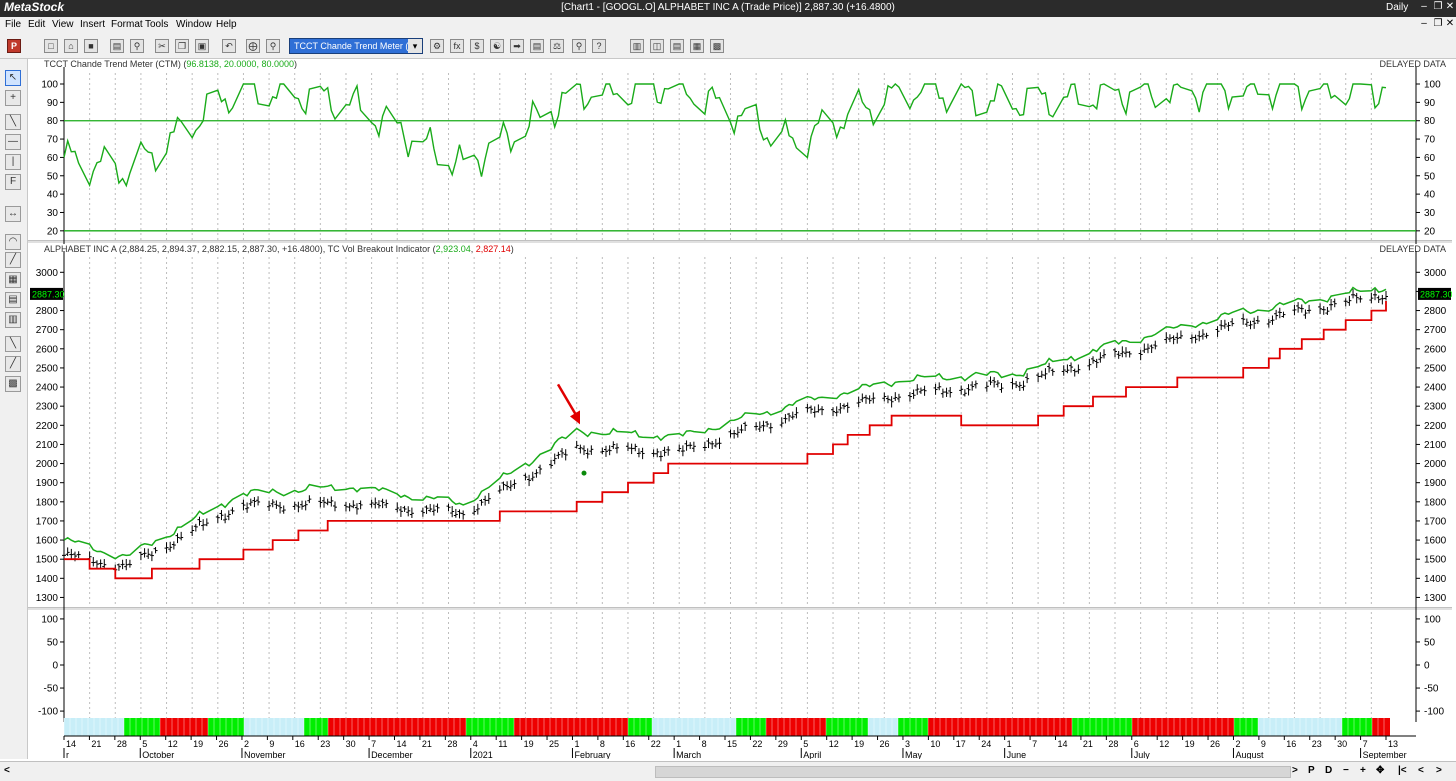 This screenshot has height=781, width=1456. Describe the element at coordinates (1438, 24) in the screenshot. I see `mdi-restore-icon: ❐` at that location.